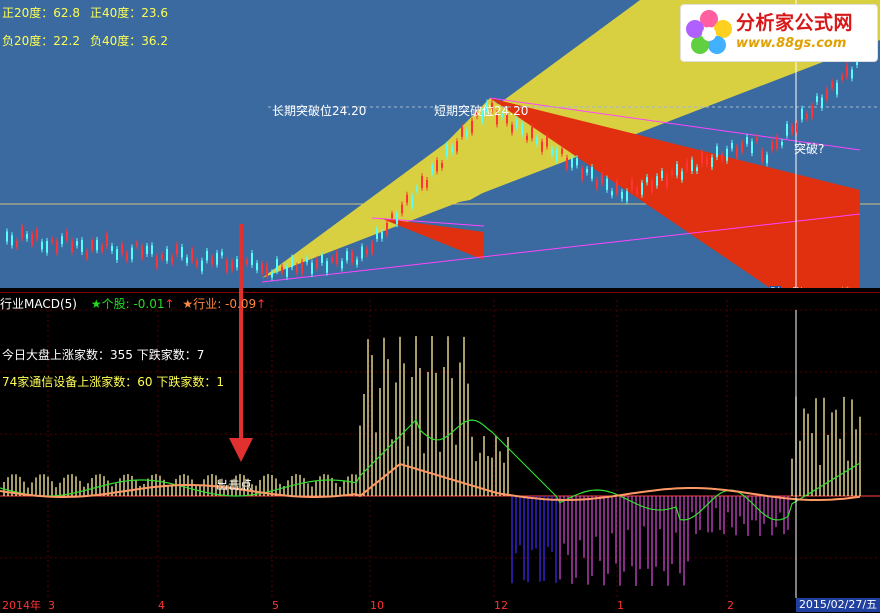 Image resolution: width=880 pixels, height=613 pixels. I want to click on stock-value: -0.01, so click(149, 304).